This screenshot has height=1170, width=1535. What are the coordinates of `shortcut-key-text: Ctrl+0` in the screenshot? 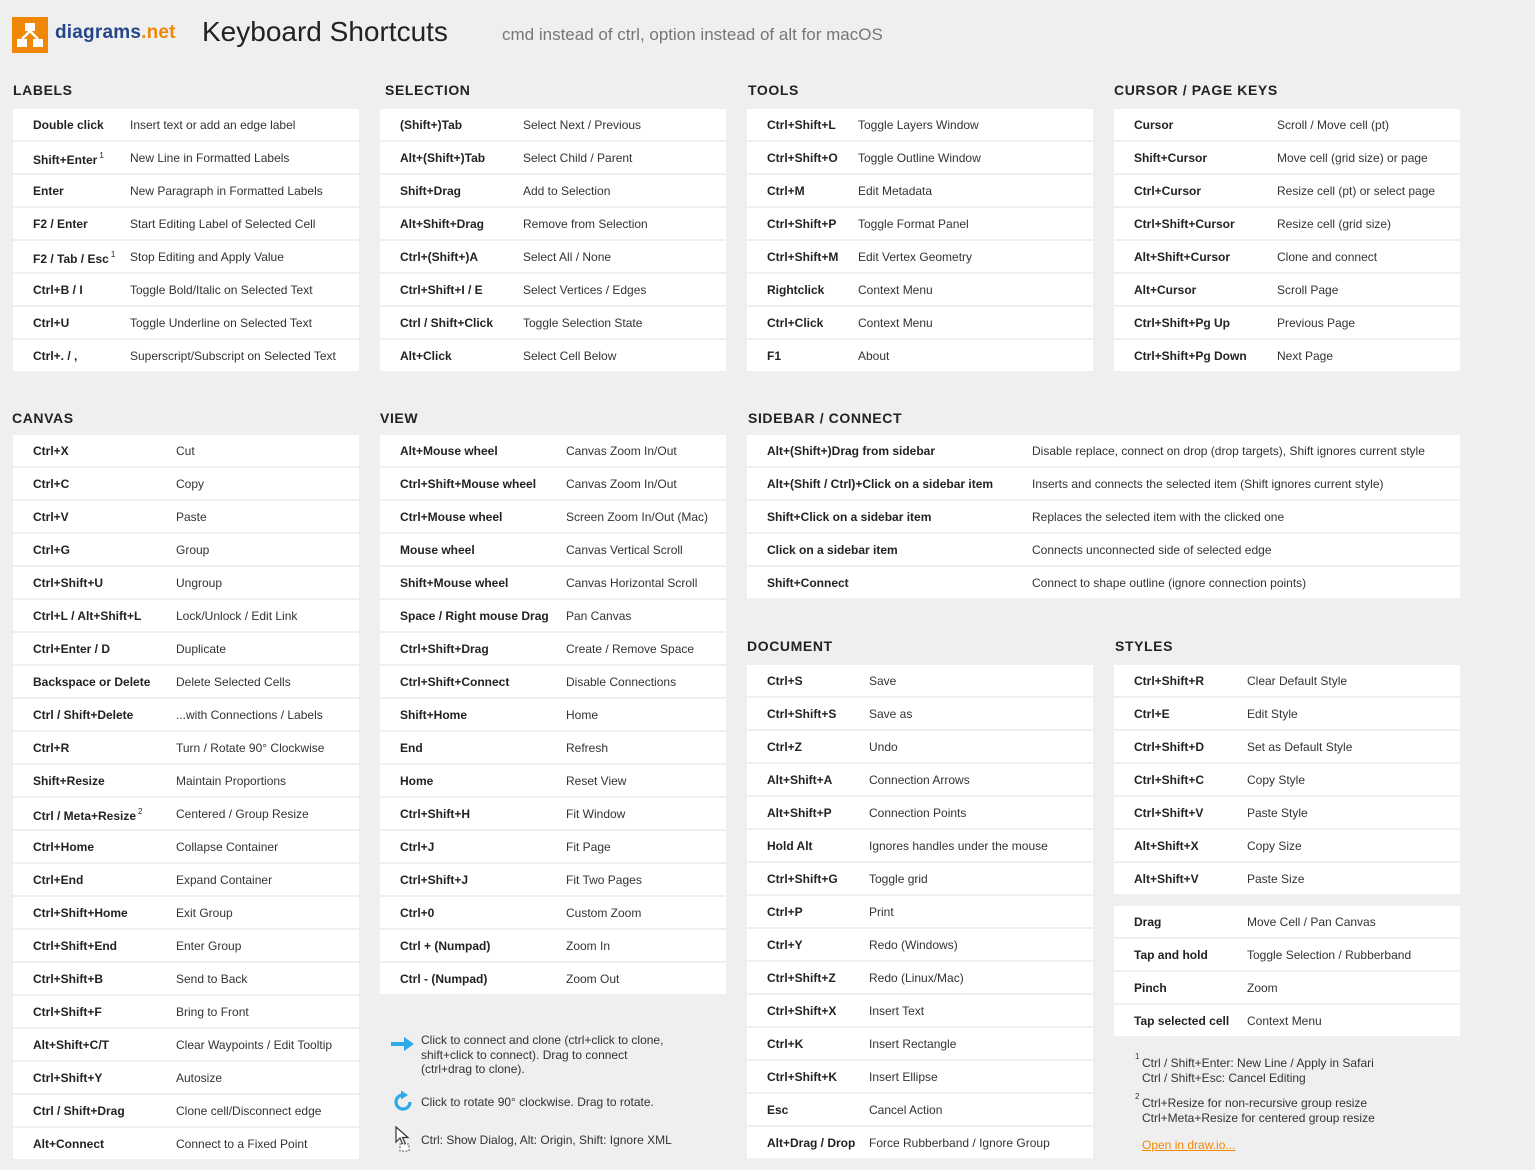 It's located at (417, 913).